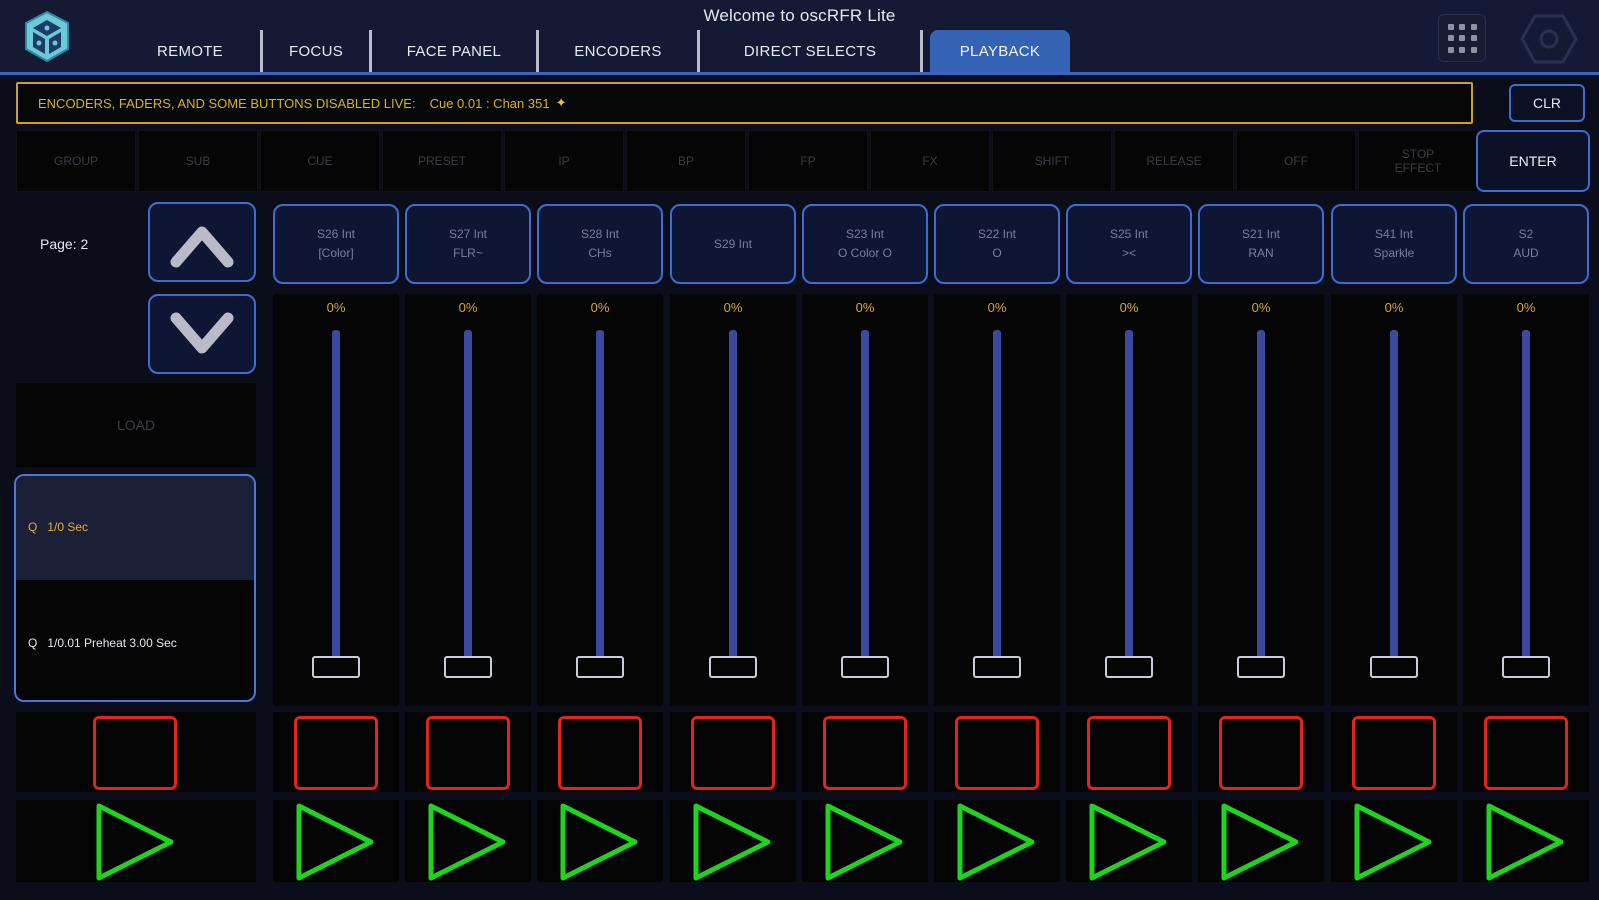 This screenshot has height=900, width=1599. What do you see at coordinates (1129, 234) in the screenshot?
I see `submaster-number: S25 Int` at bounding box center [1129, 234].